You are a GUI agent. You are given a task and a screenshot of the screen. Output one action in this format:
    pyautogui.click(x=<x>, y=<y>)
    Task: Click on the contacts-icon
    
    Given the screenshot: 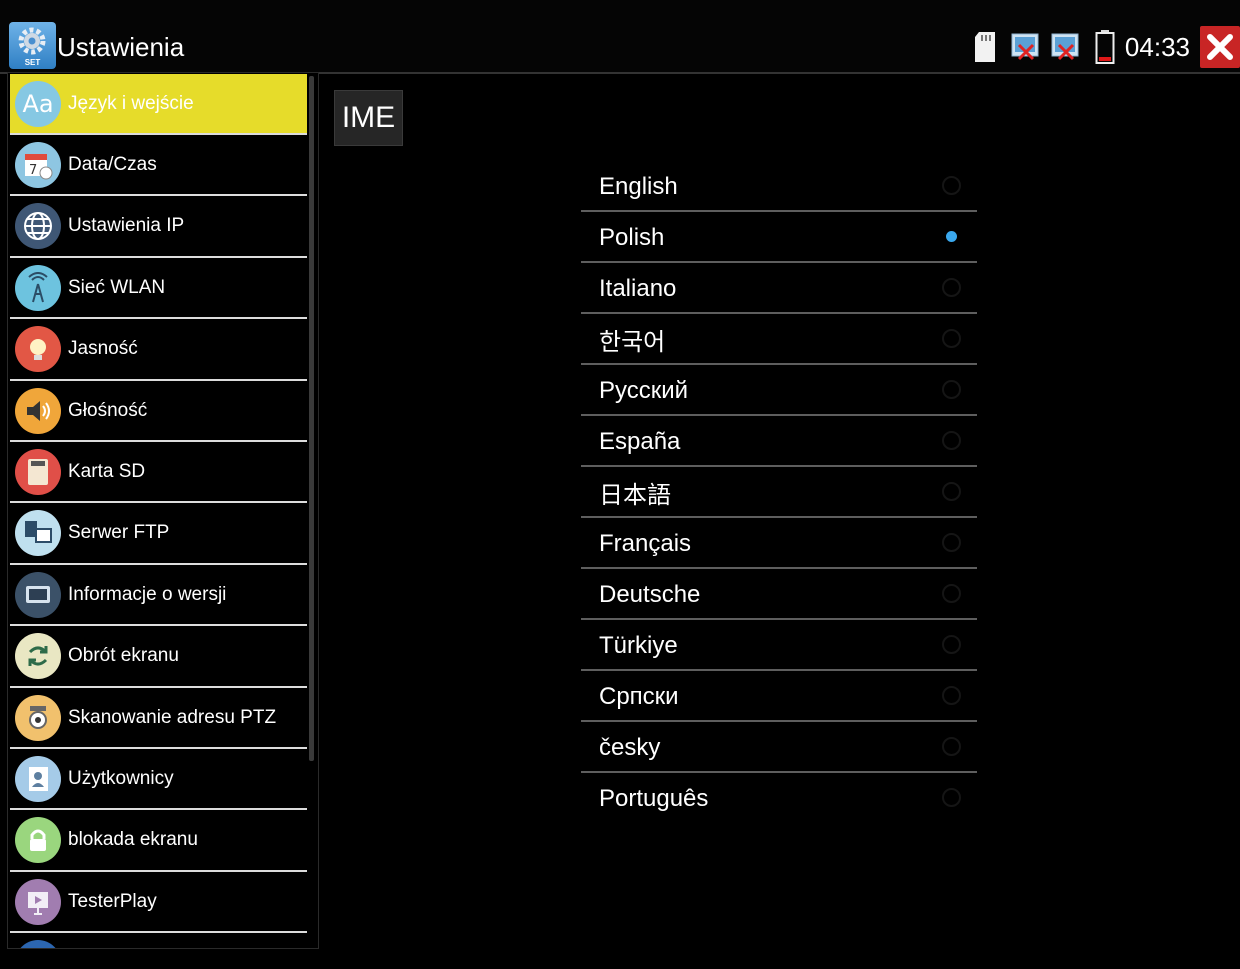 What is the action you would take?
    pyautogui.click(x=38, y=778)
    